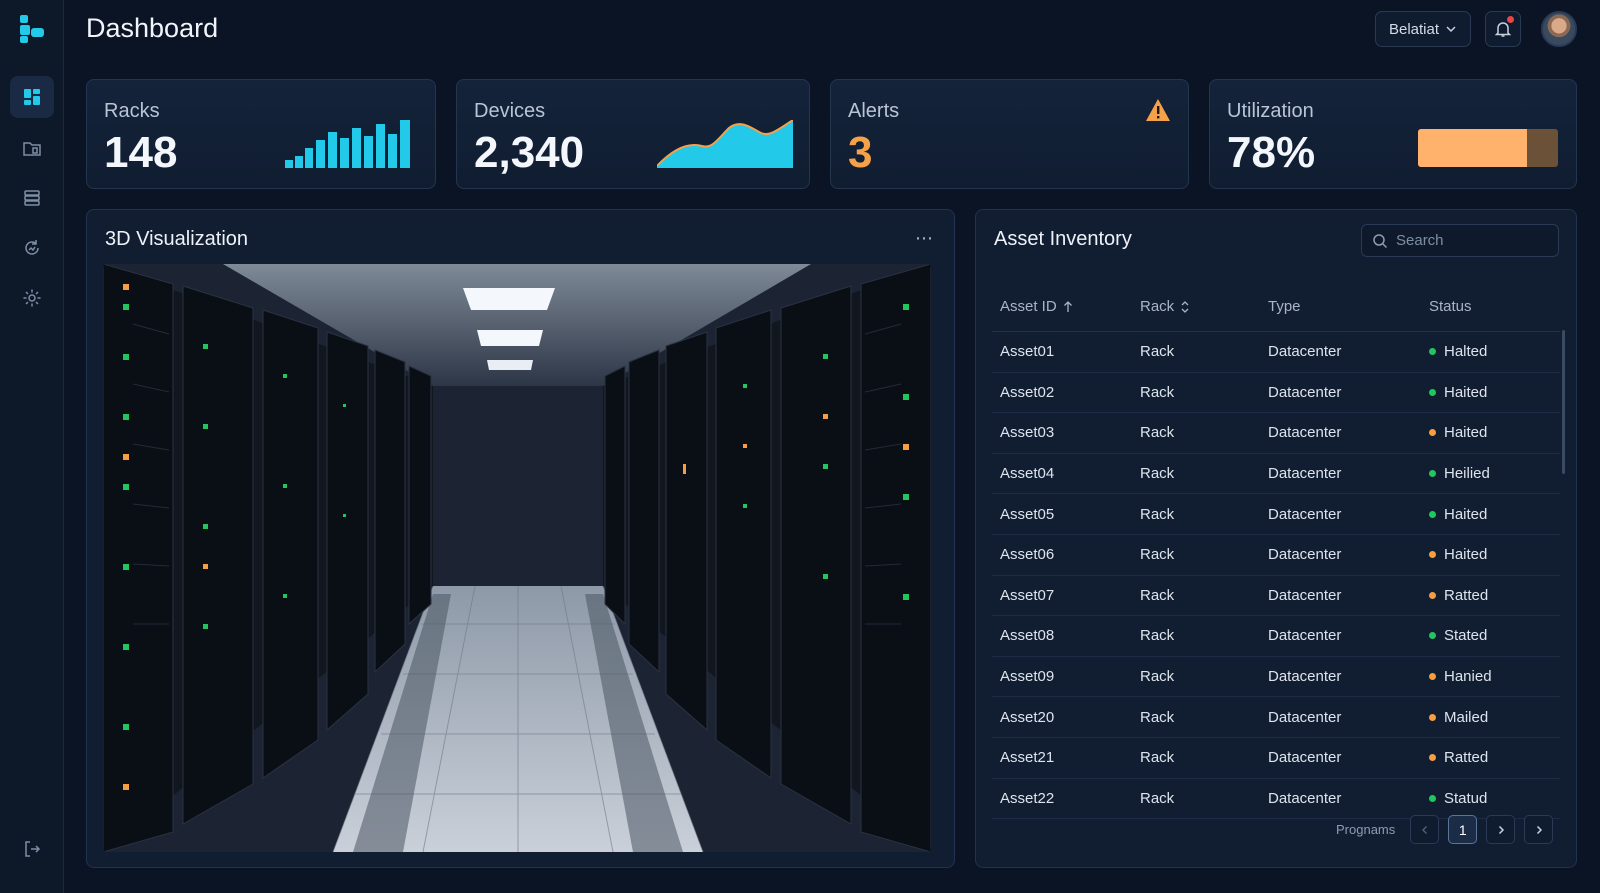  I want to click on cell-status: Mailed, so click(1494, 717).